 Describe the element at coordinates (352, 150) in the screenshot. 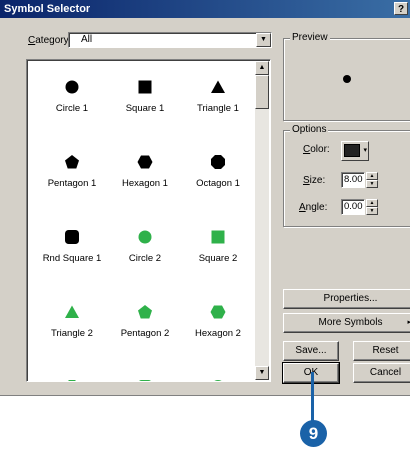

I see `color-swatch` at that location.